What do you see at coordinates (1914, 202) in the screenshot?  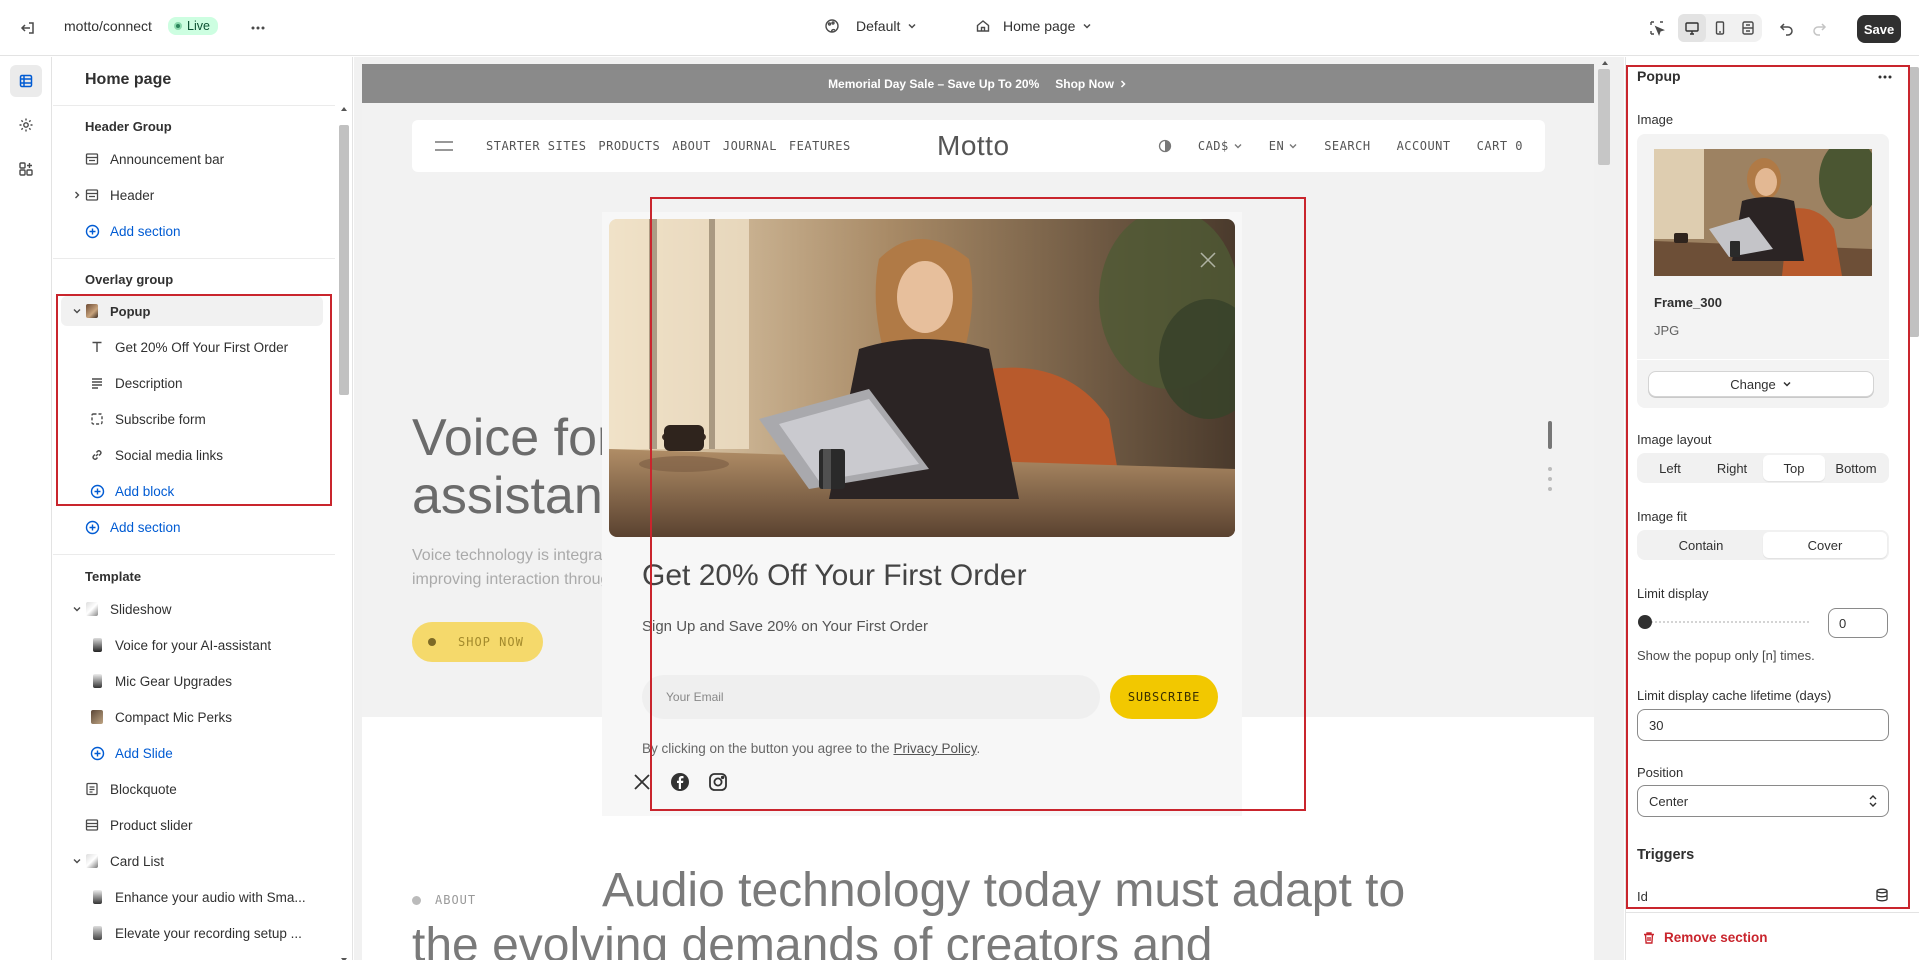 I see `settings-scrollbar-thumb` at bounding box center [1914, 202].